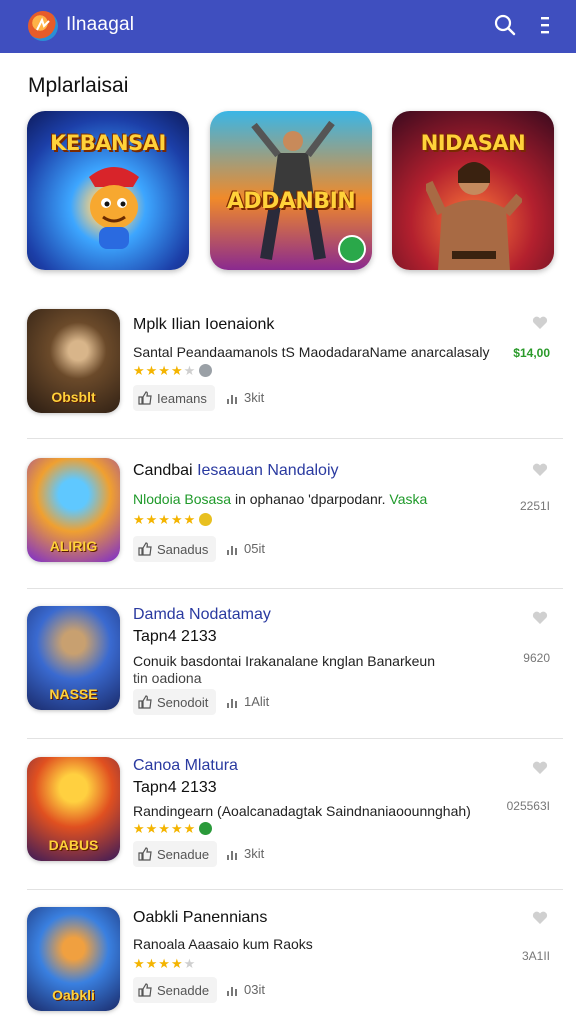 Image resolution: width=576 pixels, height=1024 pixels. Describe the element at coordinates (223, 944) in the screenshot. I see `item-subtitle: Ranoala Aaasaio kum Raoks` at that location.